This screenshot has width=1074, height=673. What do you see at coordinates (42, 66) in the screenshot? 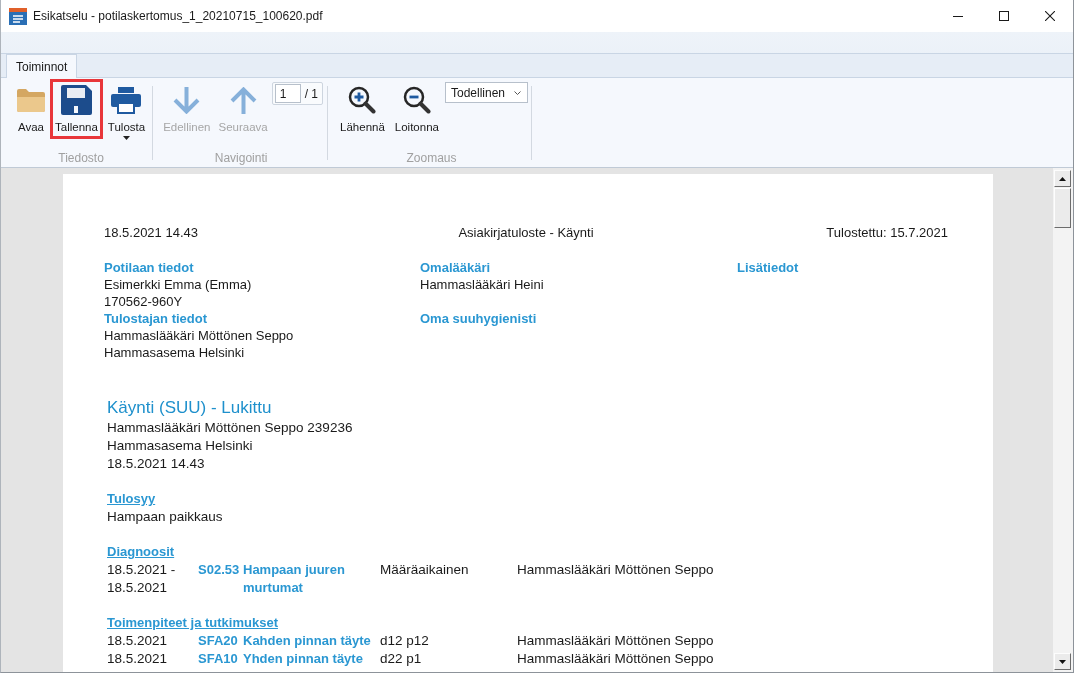
I see `ribbon-tab: Toiminnot` at bounding box center [42, 66].